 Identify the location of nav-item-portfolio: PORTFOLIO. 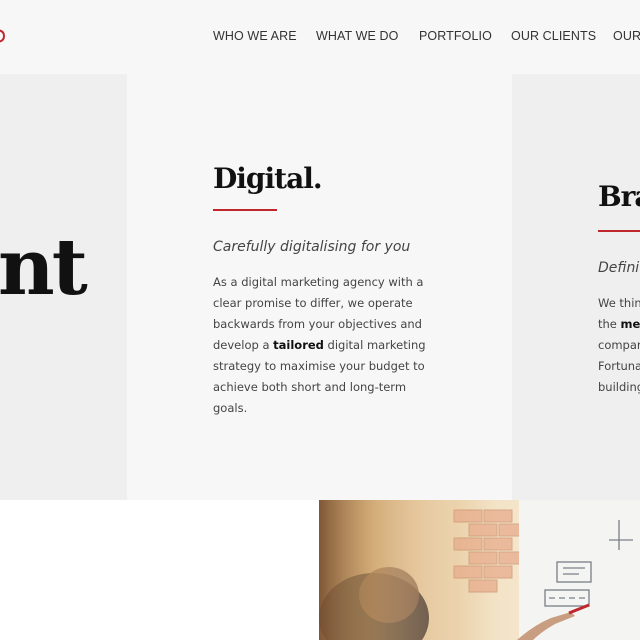
(455, 36).